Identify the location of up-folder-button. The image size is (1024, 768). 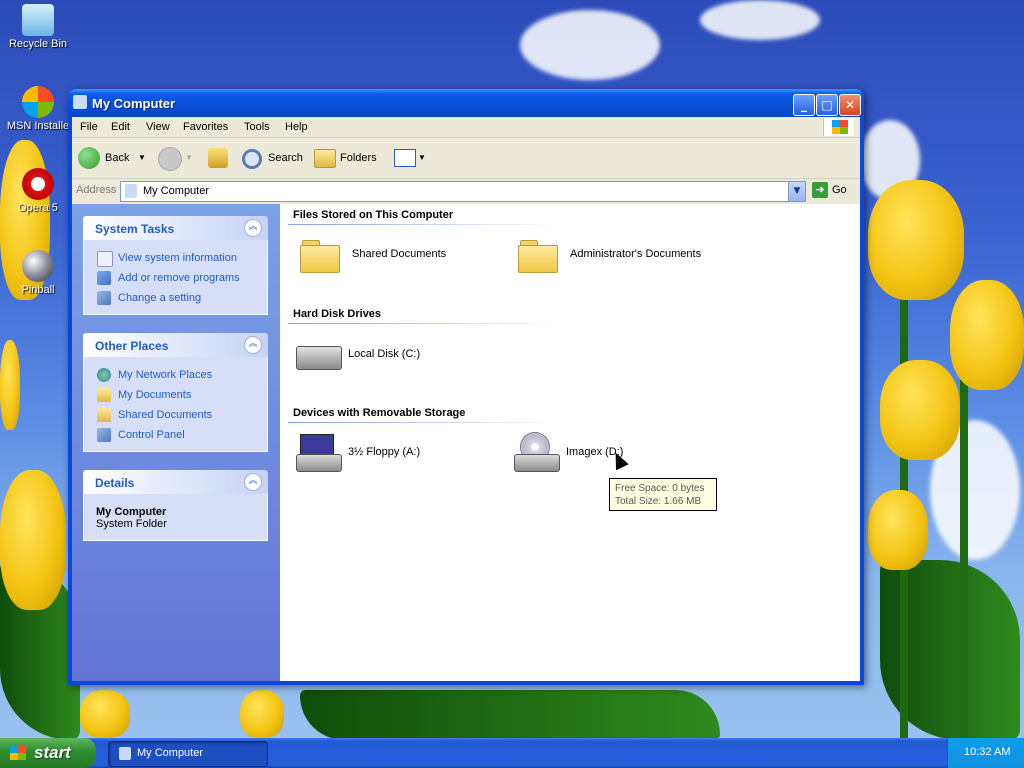
(218, 158).